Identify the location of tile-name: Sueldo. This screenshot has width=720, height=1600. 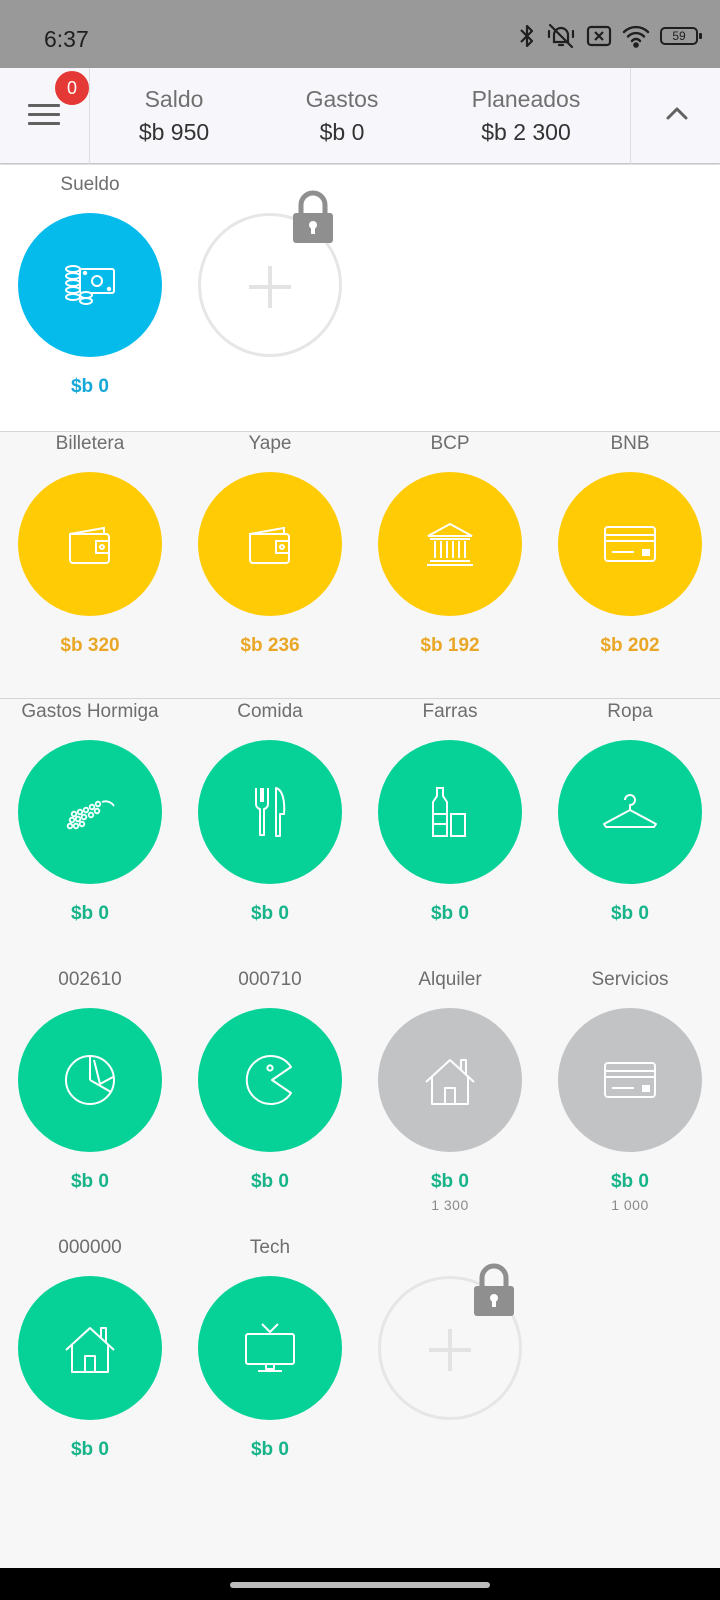
(90, 184).